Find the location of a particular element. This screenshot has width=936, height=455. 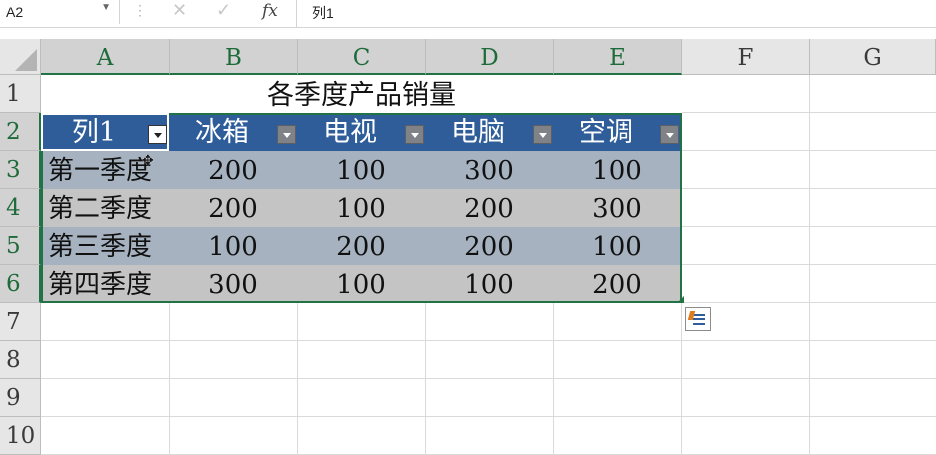

column-header-a: A is located at coordinates (105, 57).